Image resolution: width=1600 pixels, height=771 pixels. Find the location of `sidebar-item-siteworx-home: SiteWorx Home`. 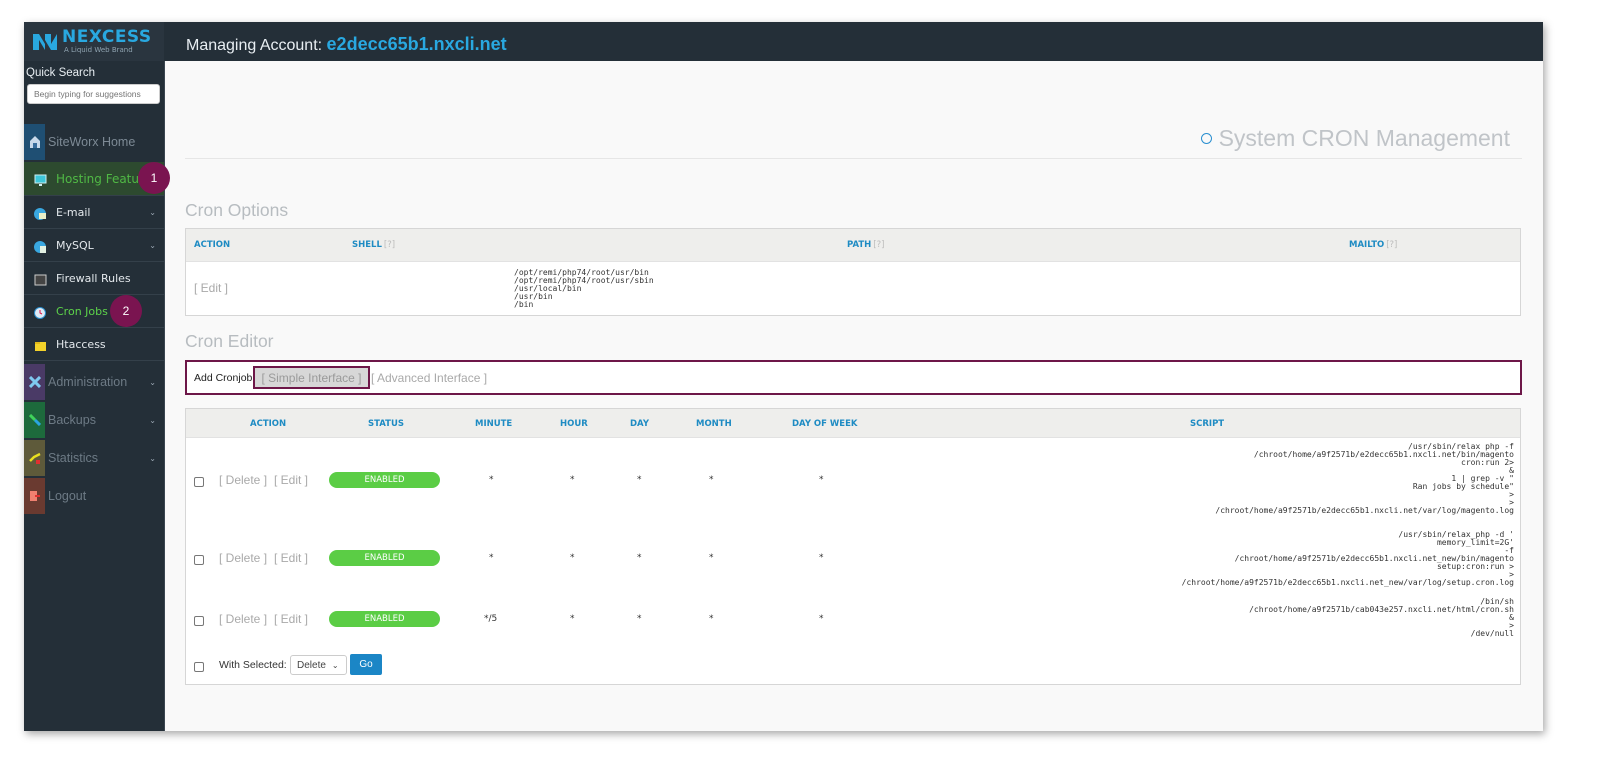

sidebar-item-siteworx-home: SiteWorx Home is located at coordinates (94, 142).